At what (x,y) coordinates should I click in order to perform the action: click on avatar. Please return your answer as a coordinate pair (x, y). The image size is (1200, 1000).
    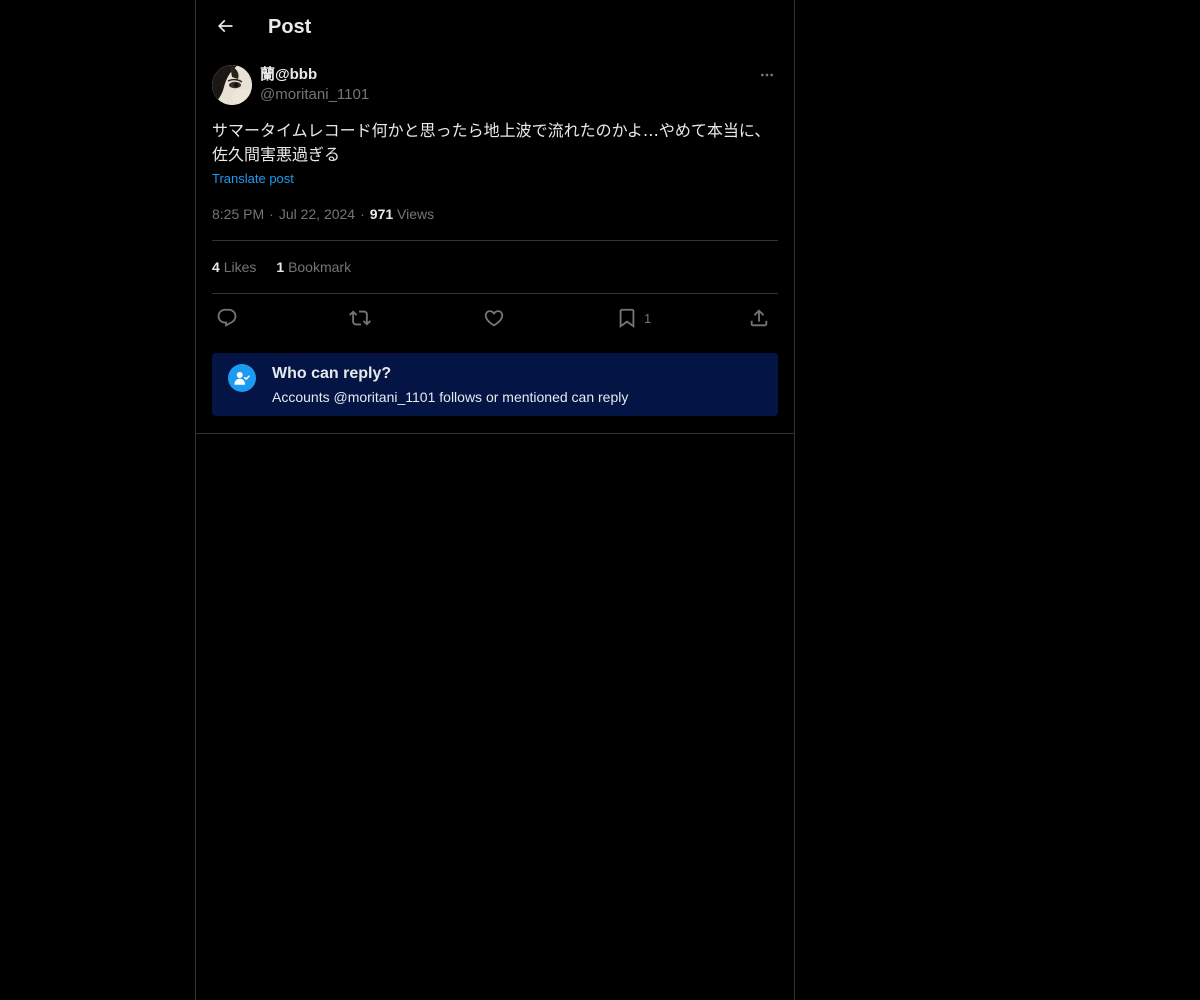
    Looking at the image, I should click on (232, 85).